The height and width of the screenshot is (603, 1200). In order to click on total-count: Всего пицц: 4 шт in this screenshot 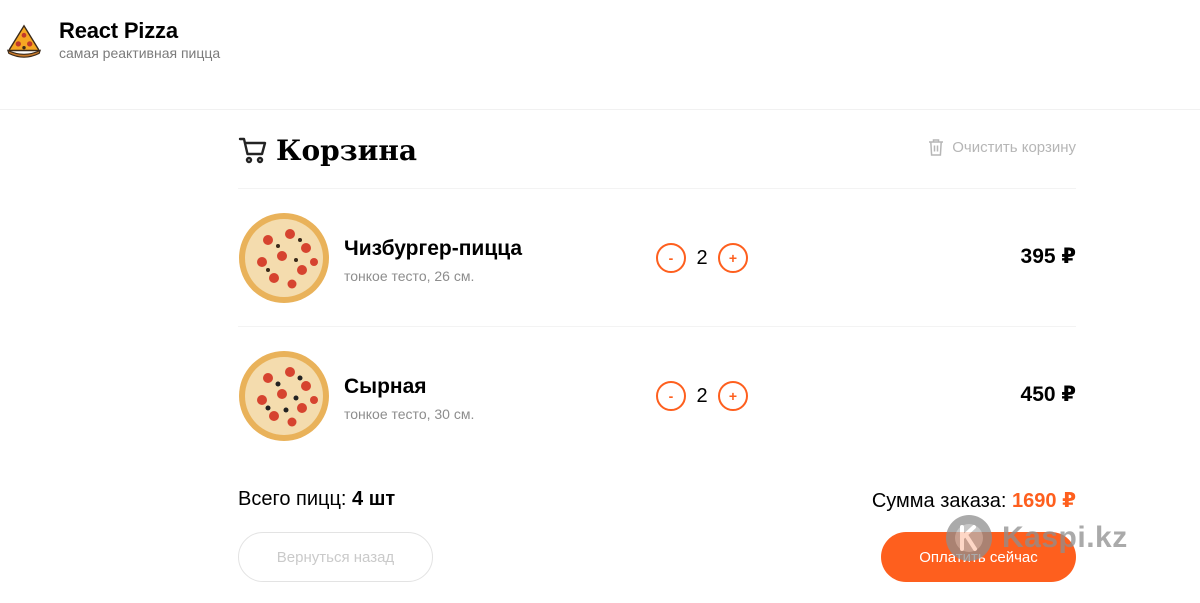, I will do `click(316, 499)`.